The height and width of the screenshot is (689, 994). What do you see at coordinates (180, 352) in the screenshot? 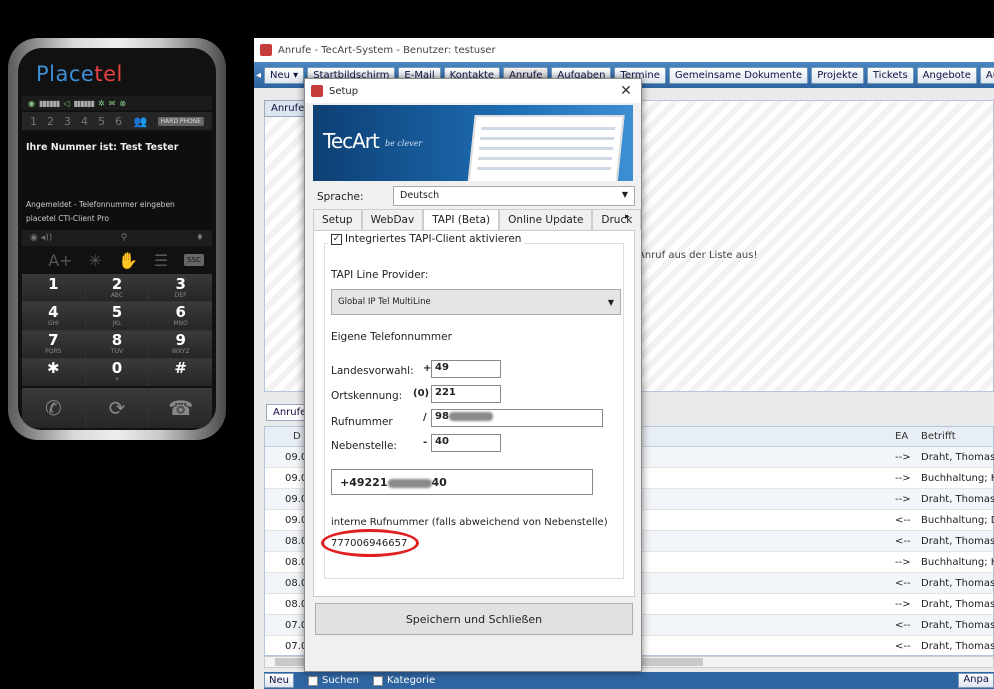
I see `dial-key-letters: WXYZ` at bounding box center [180, 352].